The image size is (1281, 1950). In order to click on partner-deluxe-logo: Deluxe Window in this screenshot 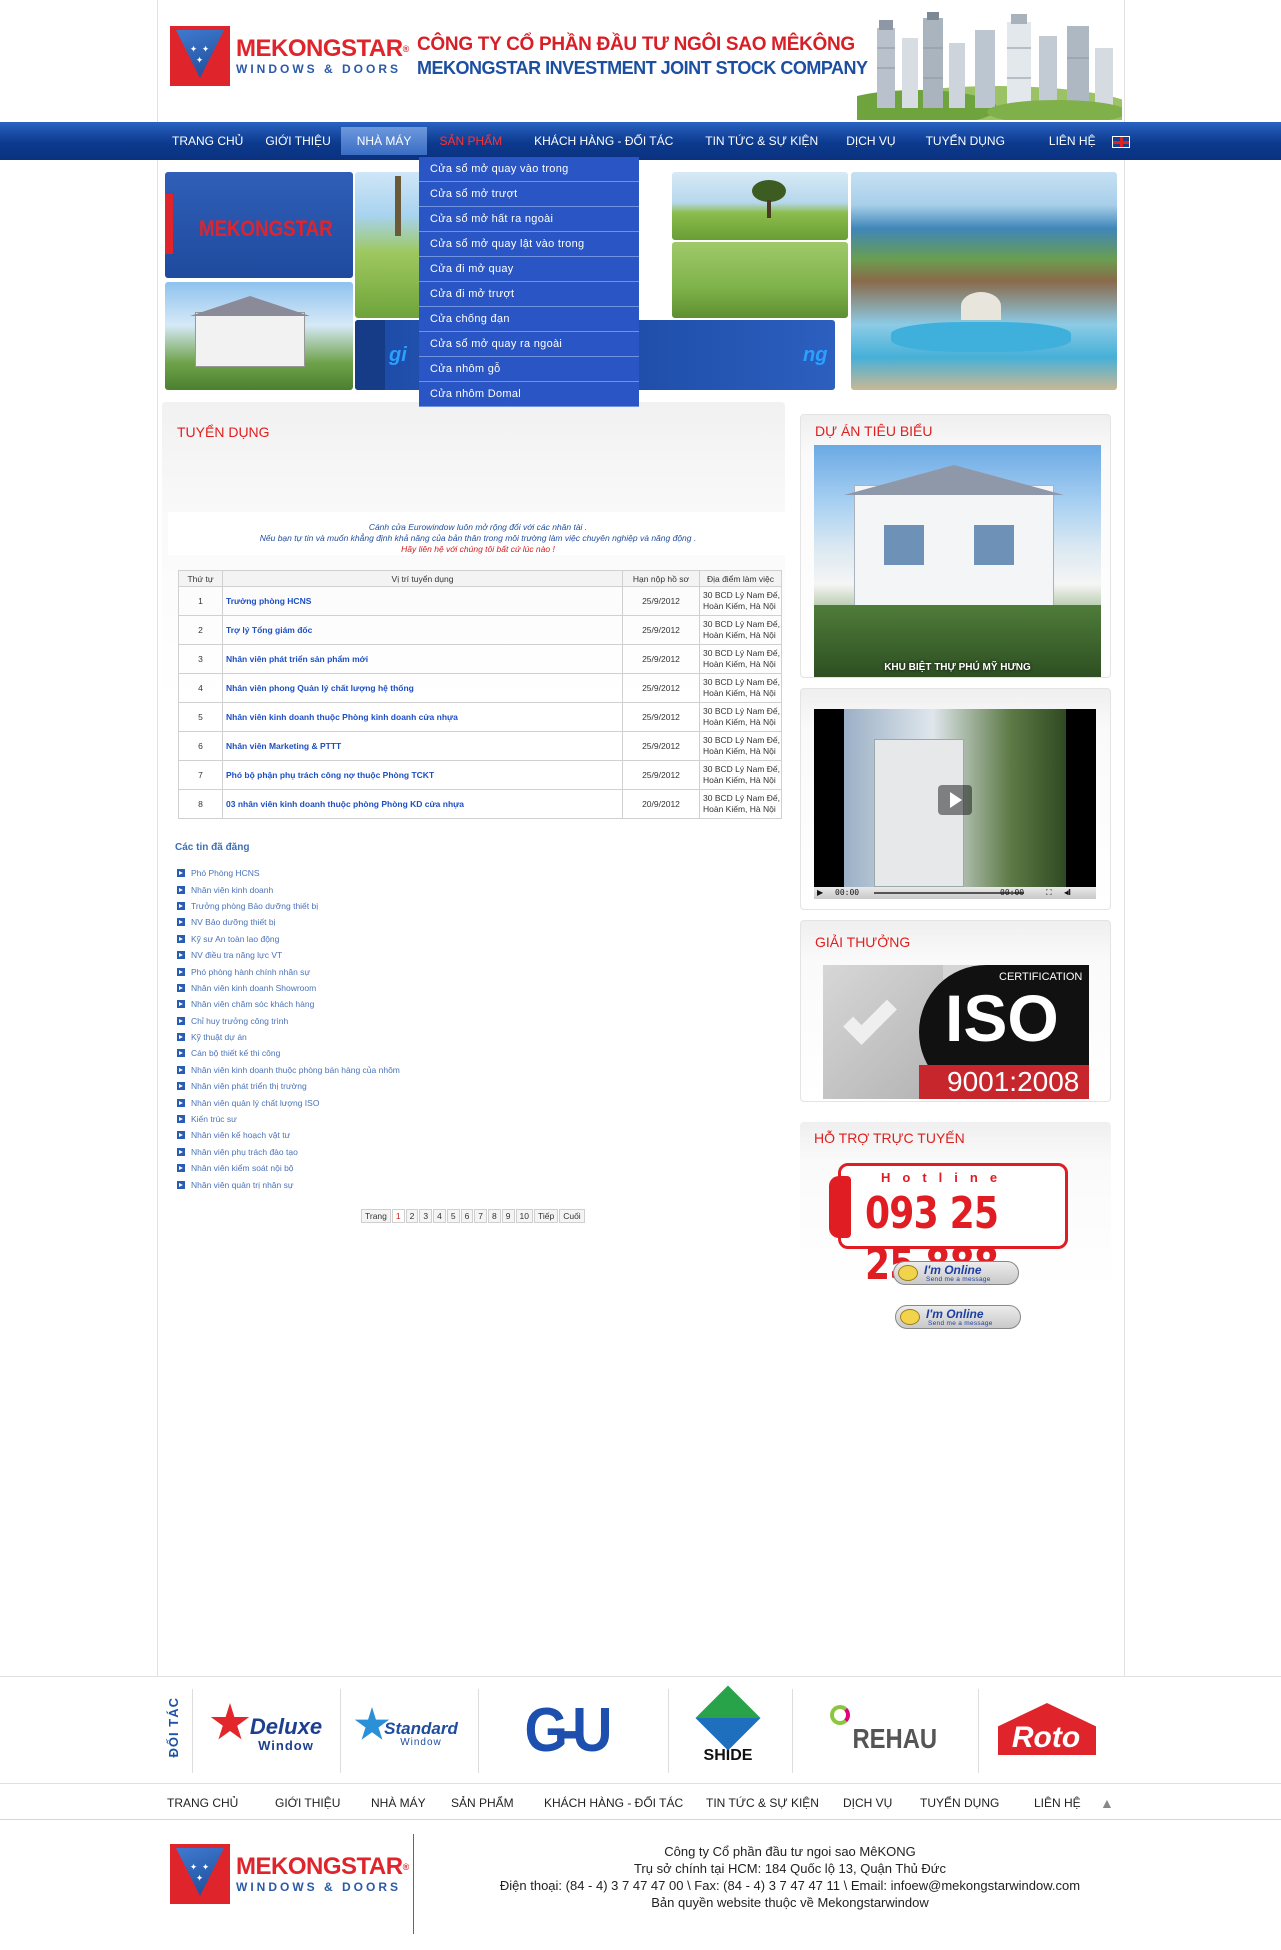, I will do `click(270, 1730)`.